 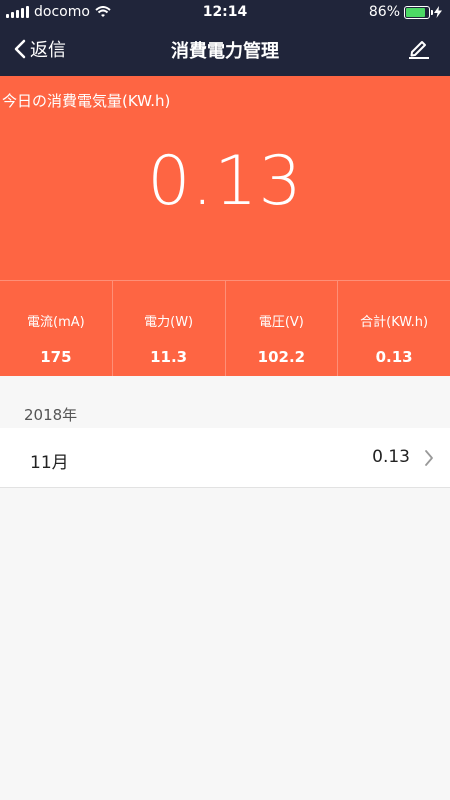 I want to click on stat-voltage: 電圧(V) 102.2, so click(x=282, y=328).